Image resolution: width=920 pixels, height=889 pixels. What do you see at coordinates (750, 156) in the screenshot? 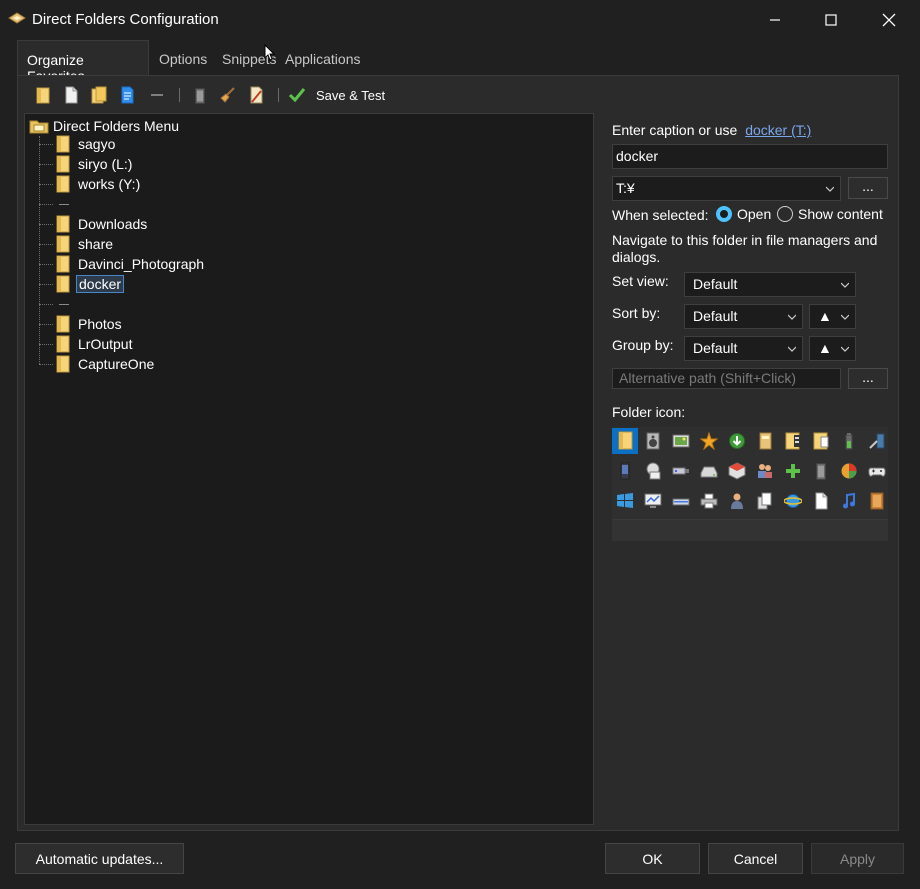
I see `caption-input: docker` at bounding box center [750, 156].